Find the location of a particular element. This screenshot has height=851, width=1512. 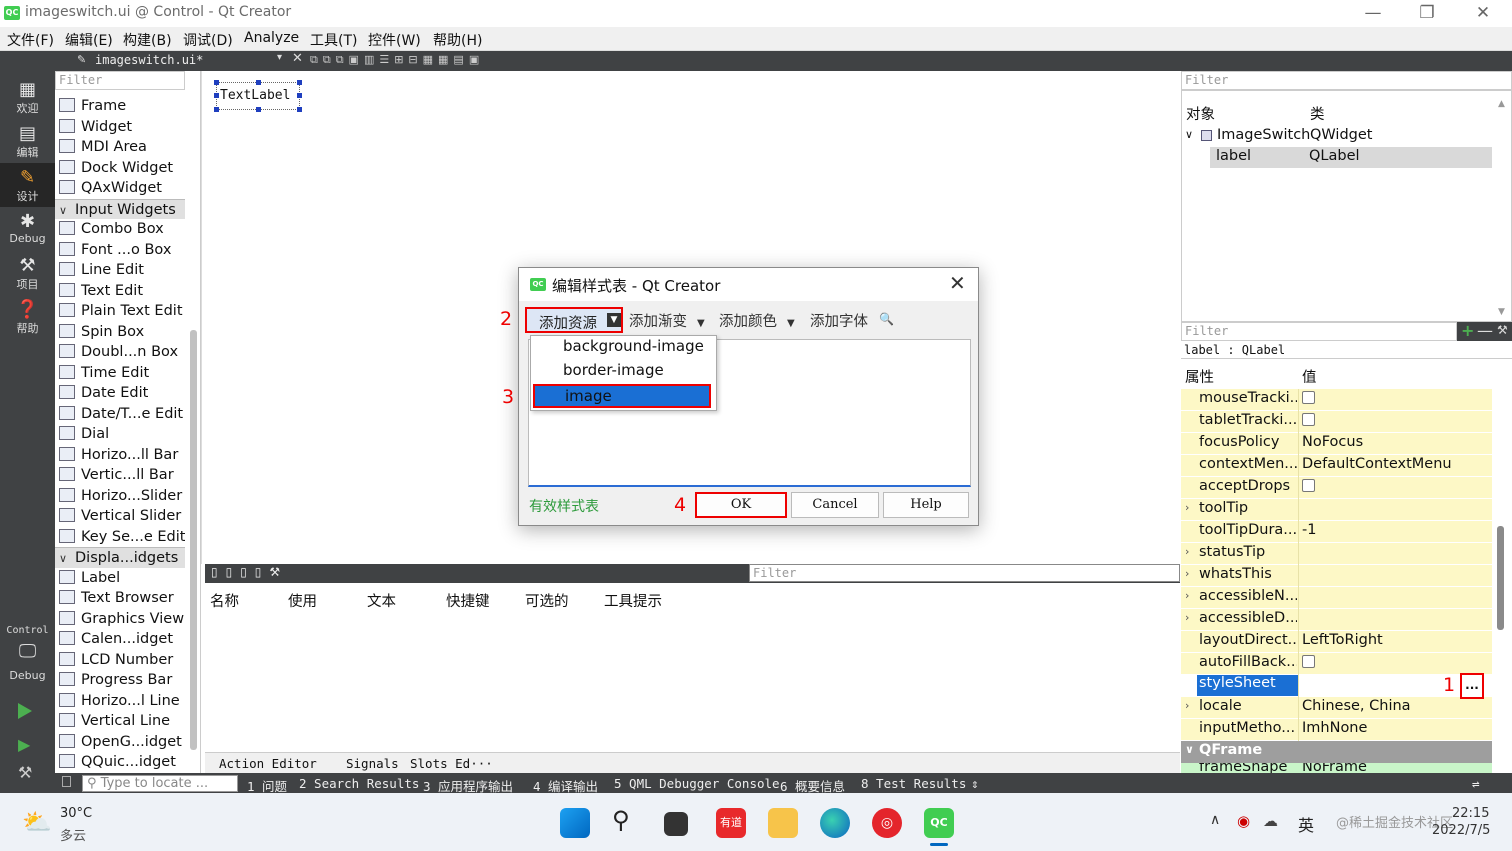

property-row: › whatsThis is located at coordinates (1336, 576).